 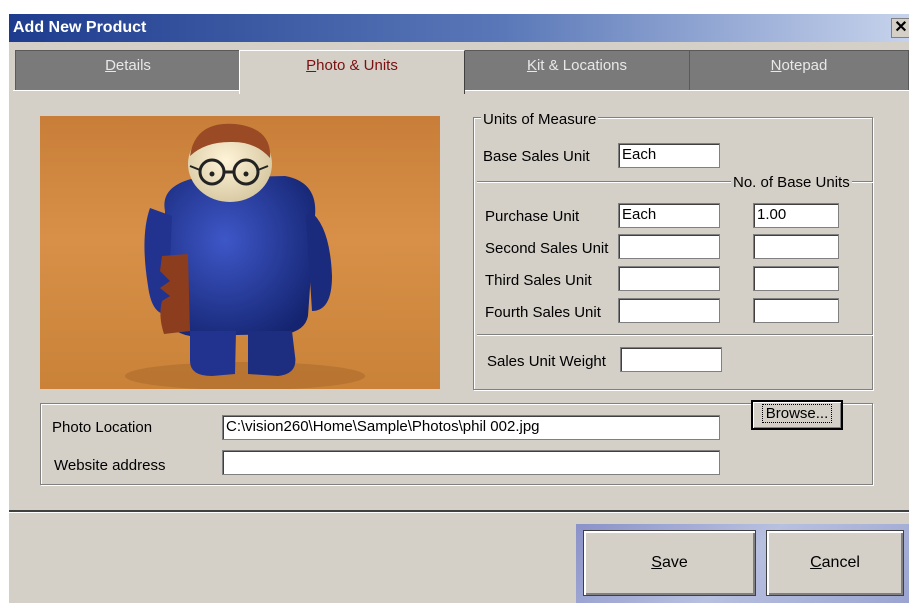 What do you see at coordinates (459, 28) in the screenshot?
I see `title-bar: Add New Product ✕` at bounding box center [459, 28].